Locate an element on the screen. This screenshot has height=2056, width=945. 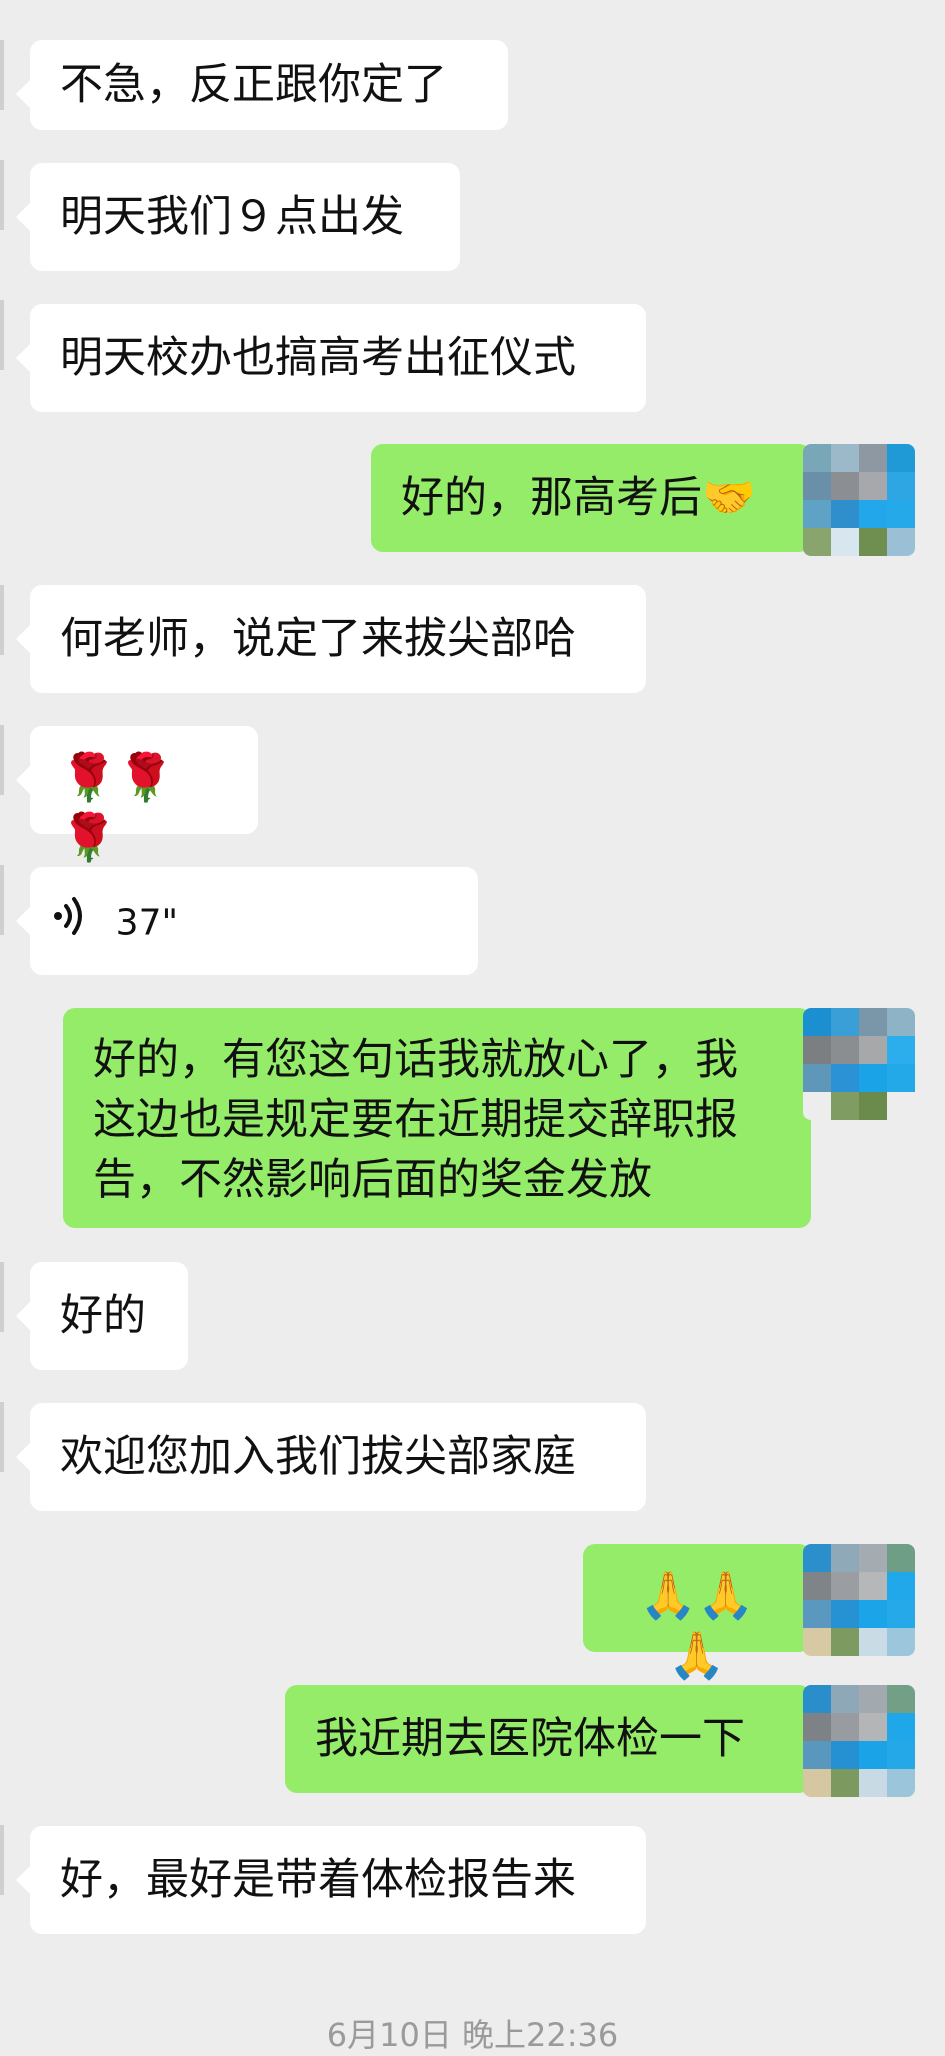
message-text: 何老师，说定了来拔尖部哈 is located at coordinates (318, 639).